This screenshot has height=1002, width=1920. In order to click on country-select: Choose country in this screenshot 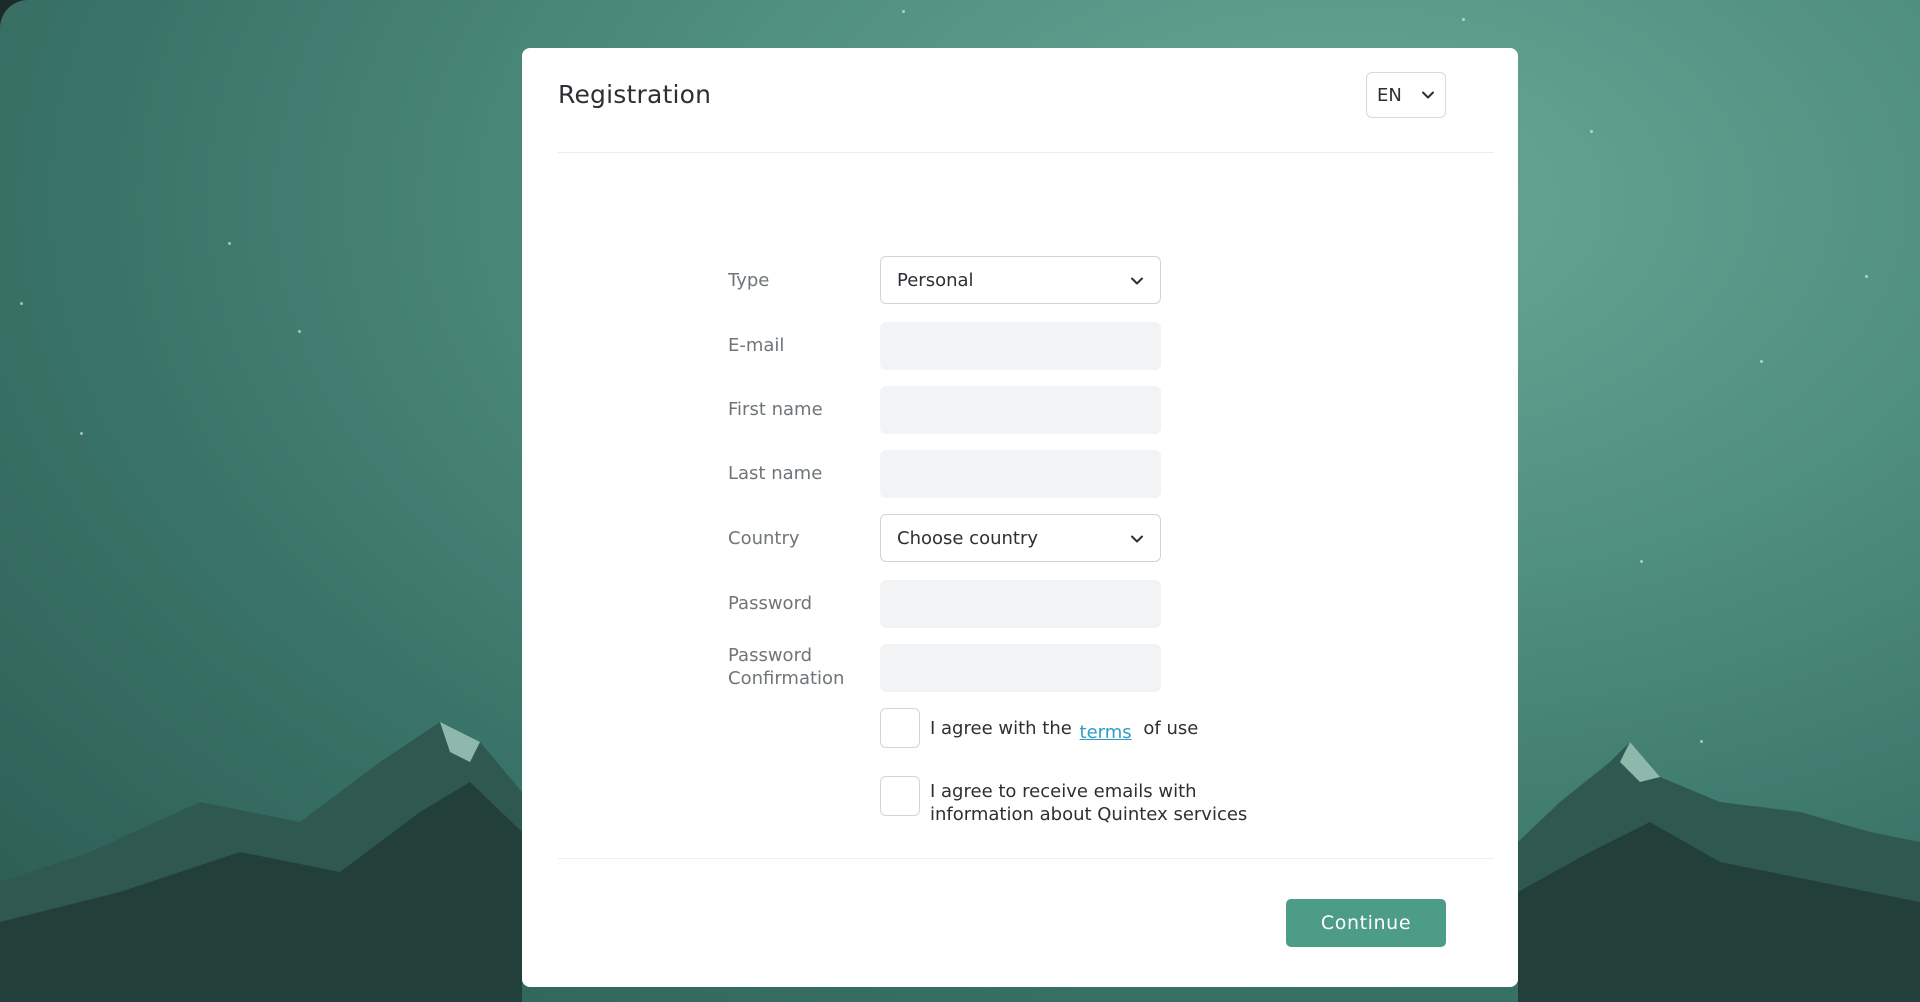, I will do `click(1020, 538)`.